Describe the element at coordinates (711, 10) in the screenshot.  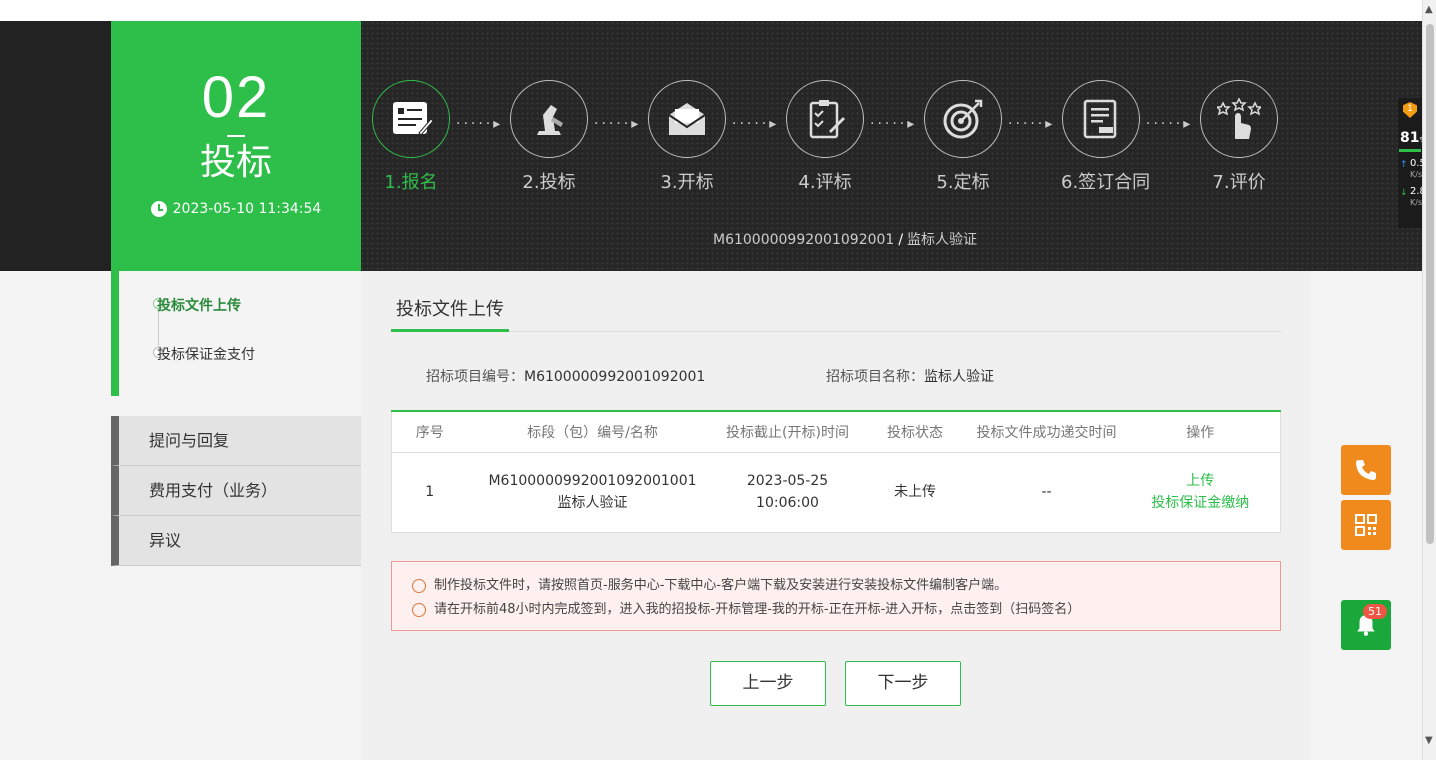
I see `top-strip` at that location.